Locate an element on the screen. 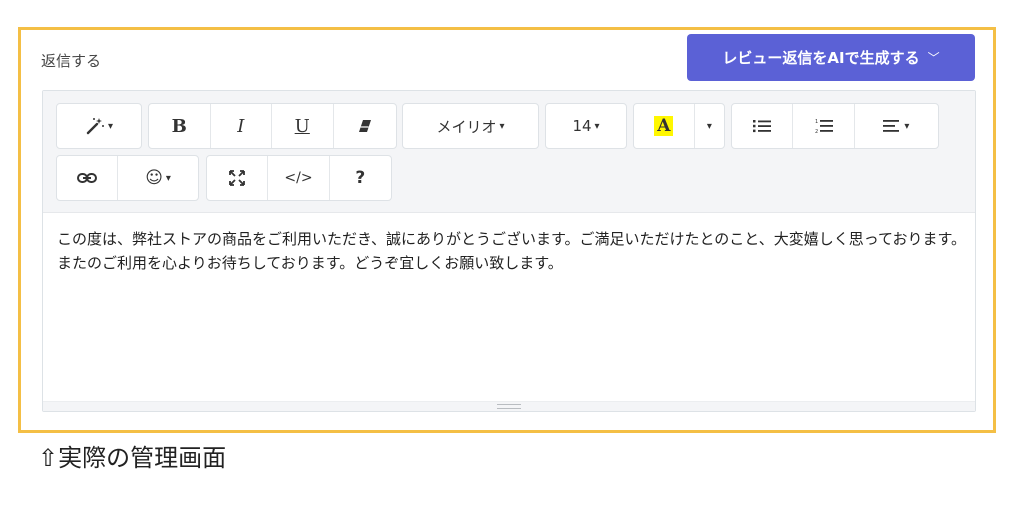 Image resolution: width=1024 pixels, height=508 pixels. align-dropdown-button: ▾ is located at coordinates (896, 126).